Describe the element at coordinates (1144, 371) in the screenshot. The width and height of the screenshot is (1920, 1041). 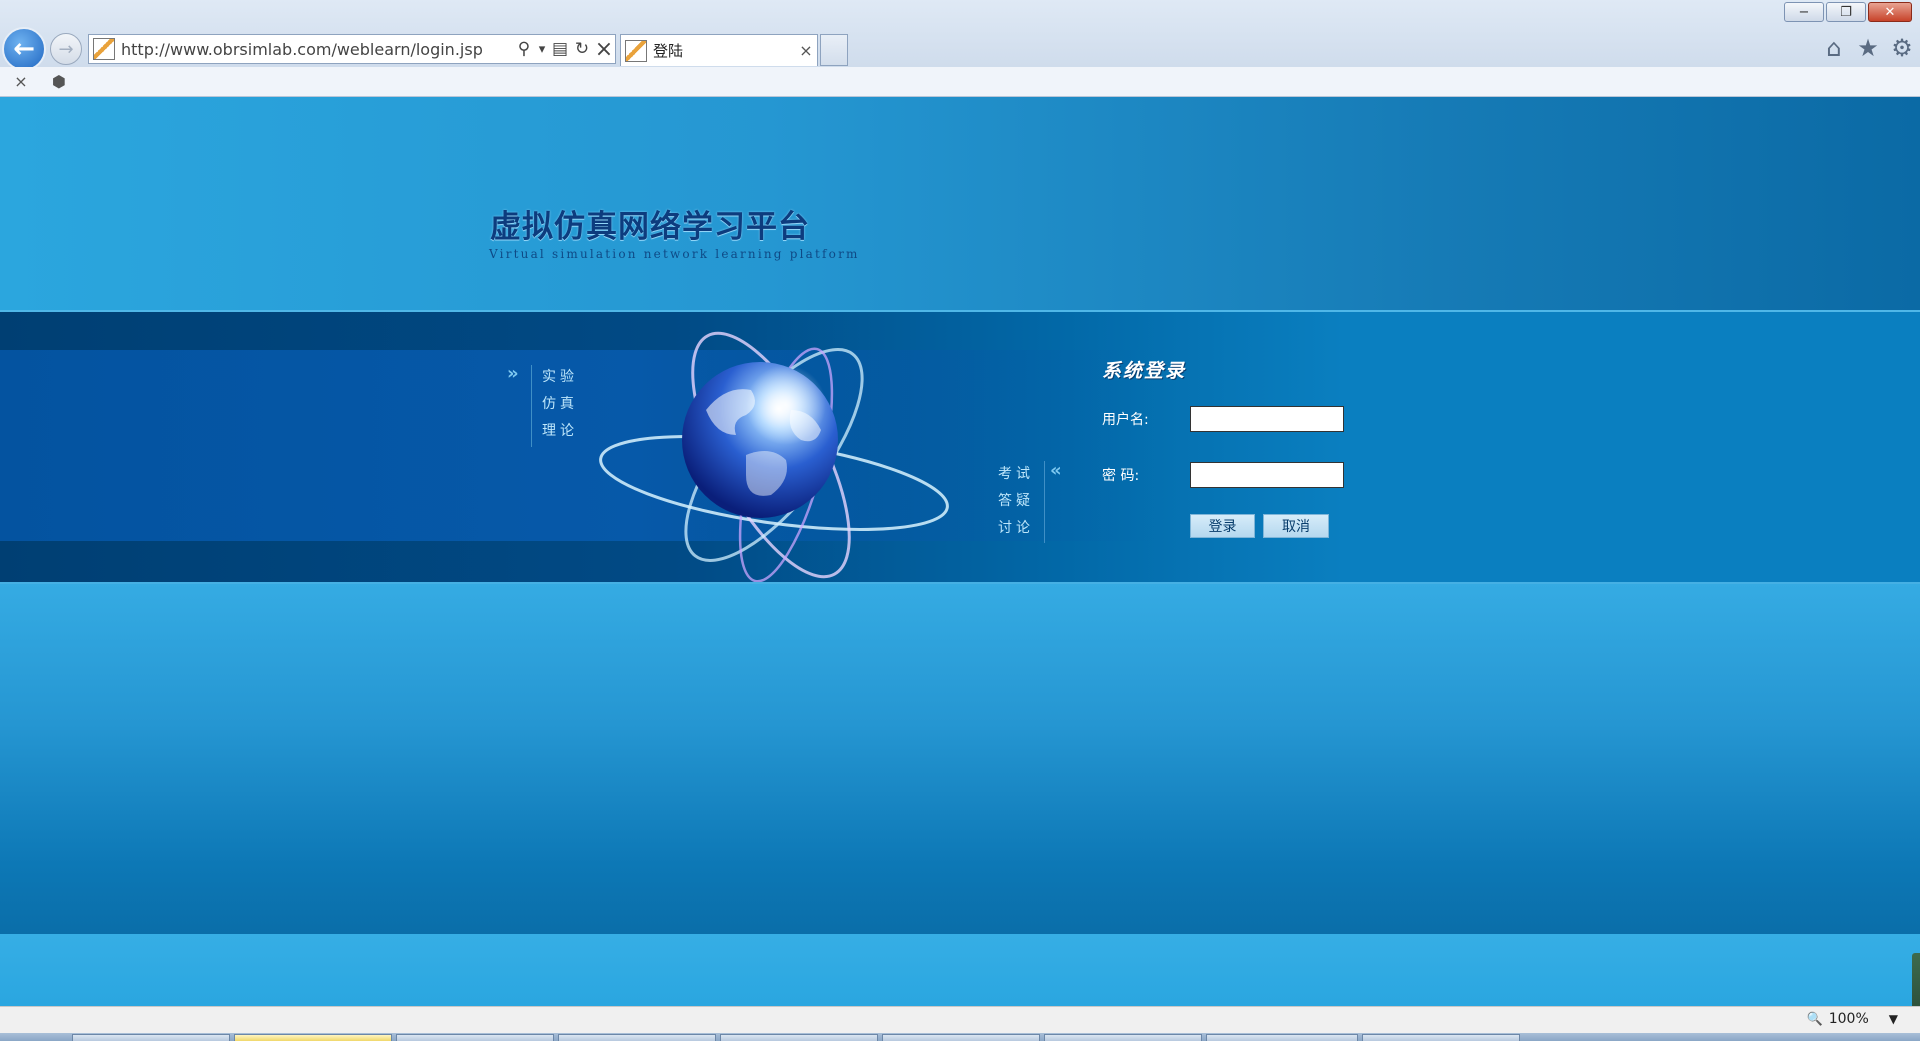
I see `login-title: 系统登录` at that location.